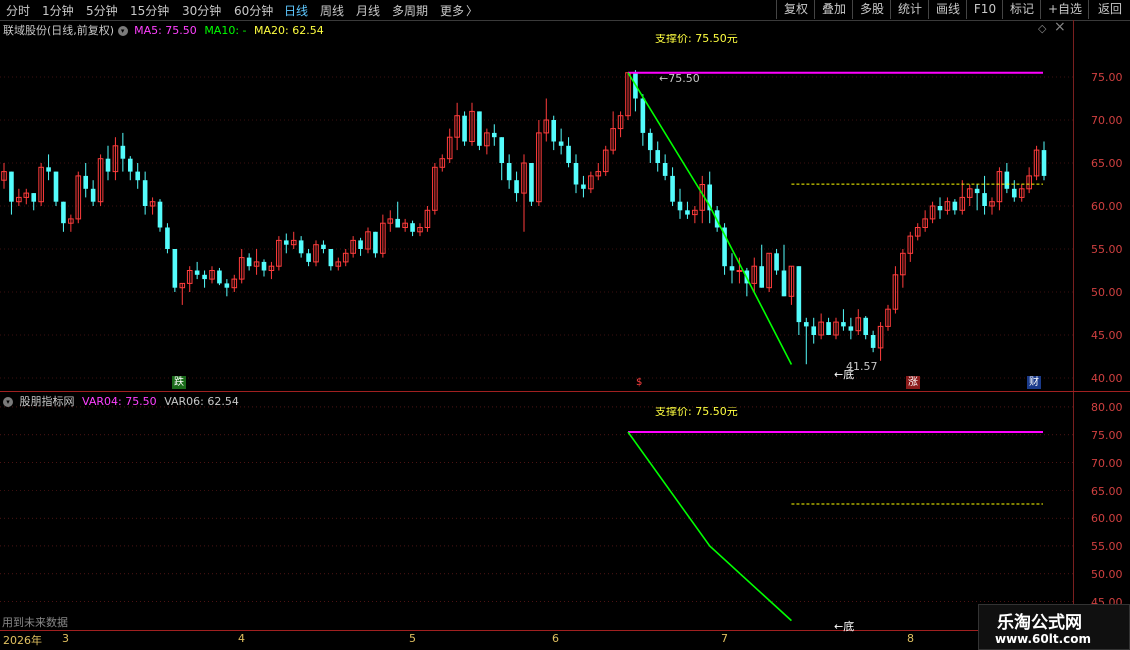 The width and height of the screenshot is (1130, 650). What do you see at coordinates (1039, 623) in the screenshot?
I see `watermark-title: 乐淘公式网` at bounding box center [1039, 623].